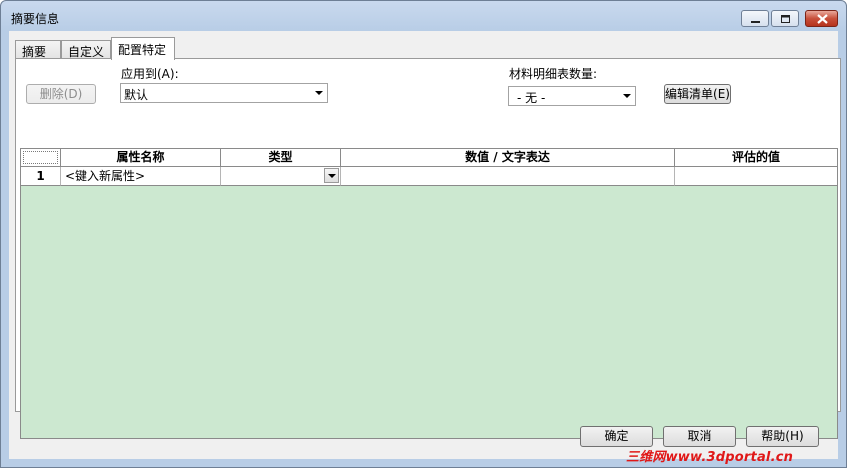  I want to click on close-icon, so click(822, 19).